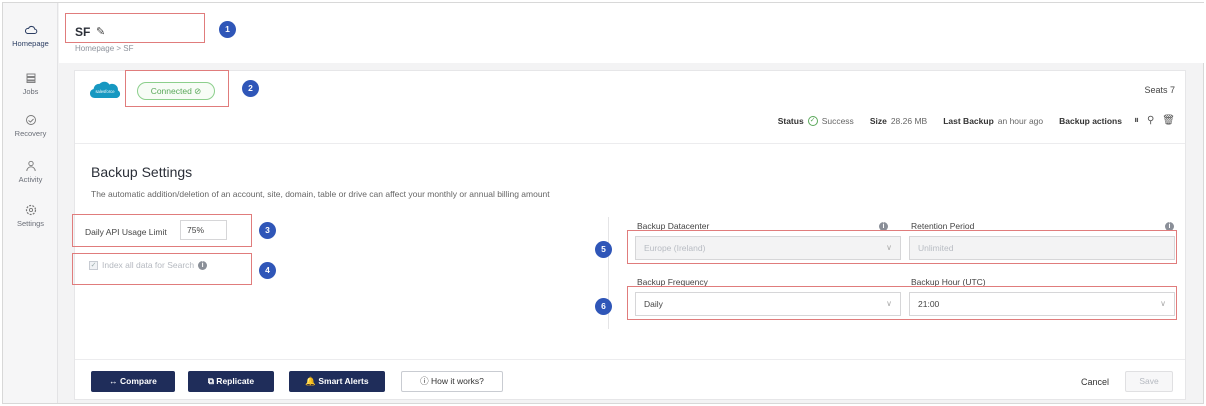  I want to click on status-group: Status ✓ Success, so click(815, 120).